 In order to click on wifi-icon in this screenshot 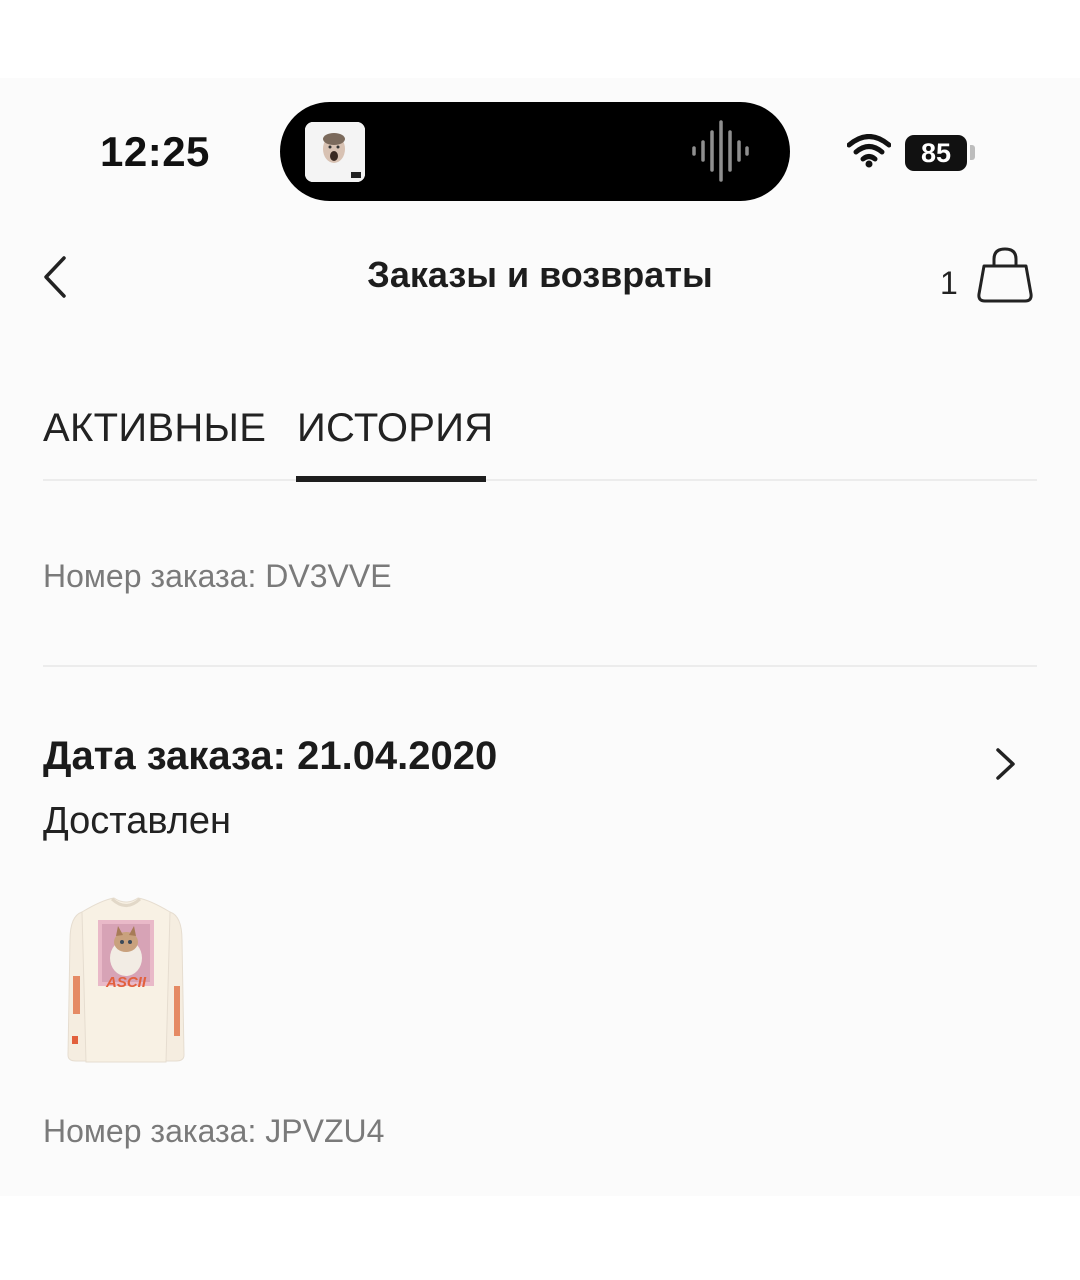, I will do `click(869, 151)`.